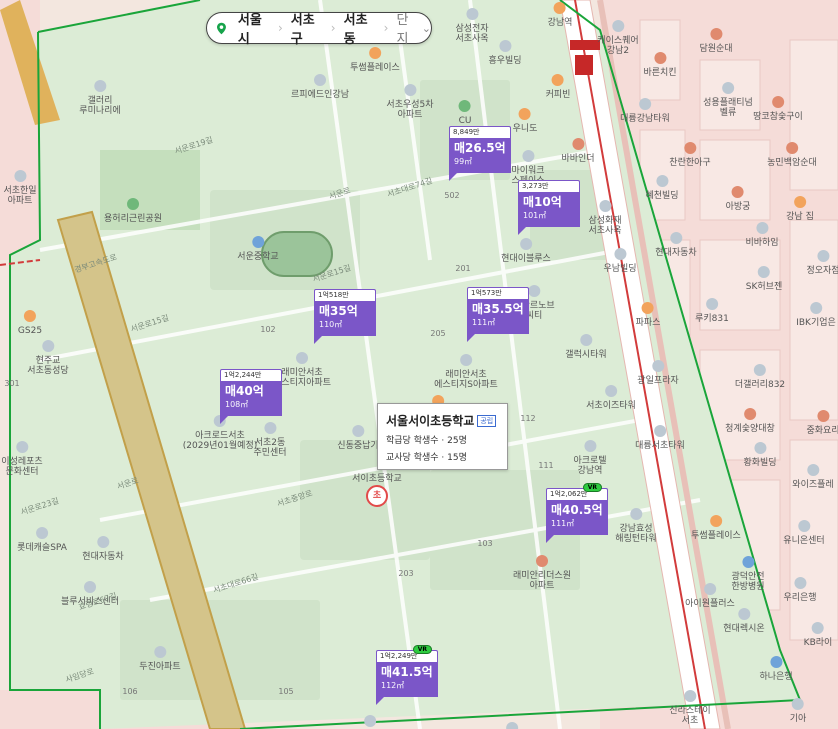  What do you see at coordinates (822, 263) in the screenshot?
I see `place-label: 정오자점` at bounding box center [822, 263].